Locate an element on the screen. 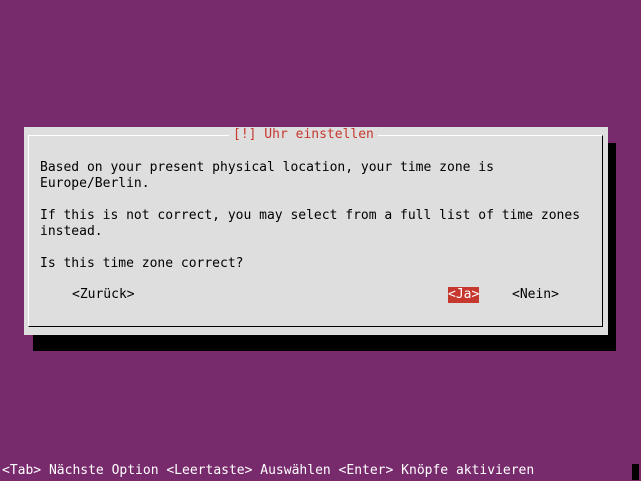 The height and width of the screenshot is (481, 641). location-line-2: Europe/Berlin. is located at coordinates (95, 183).